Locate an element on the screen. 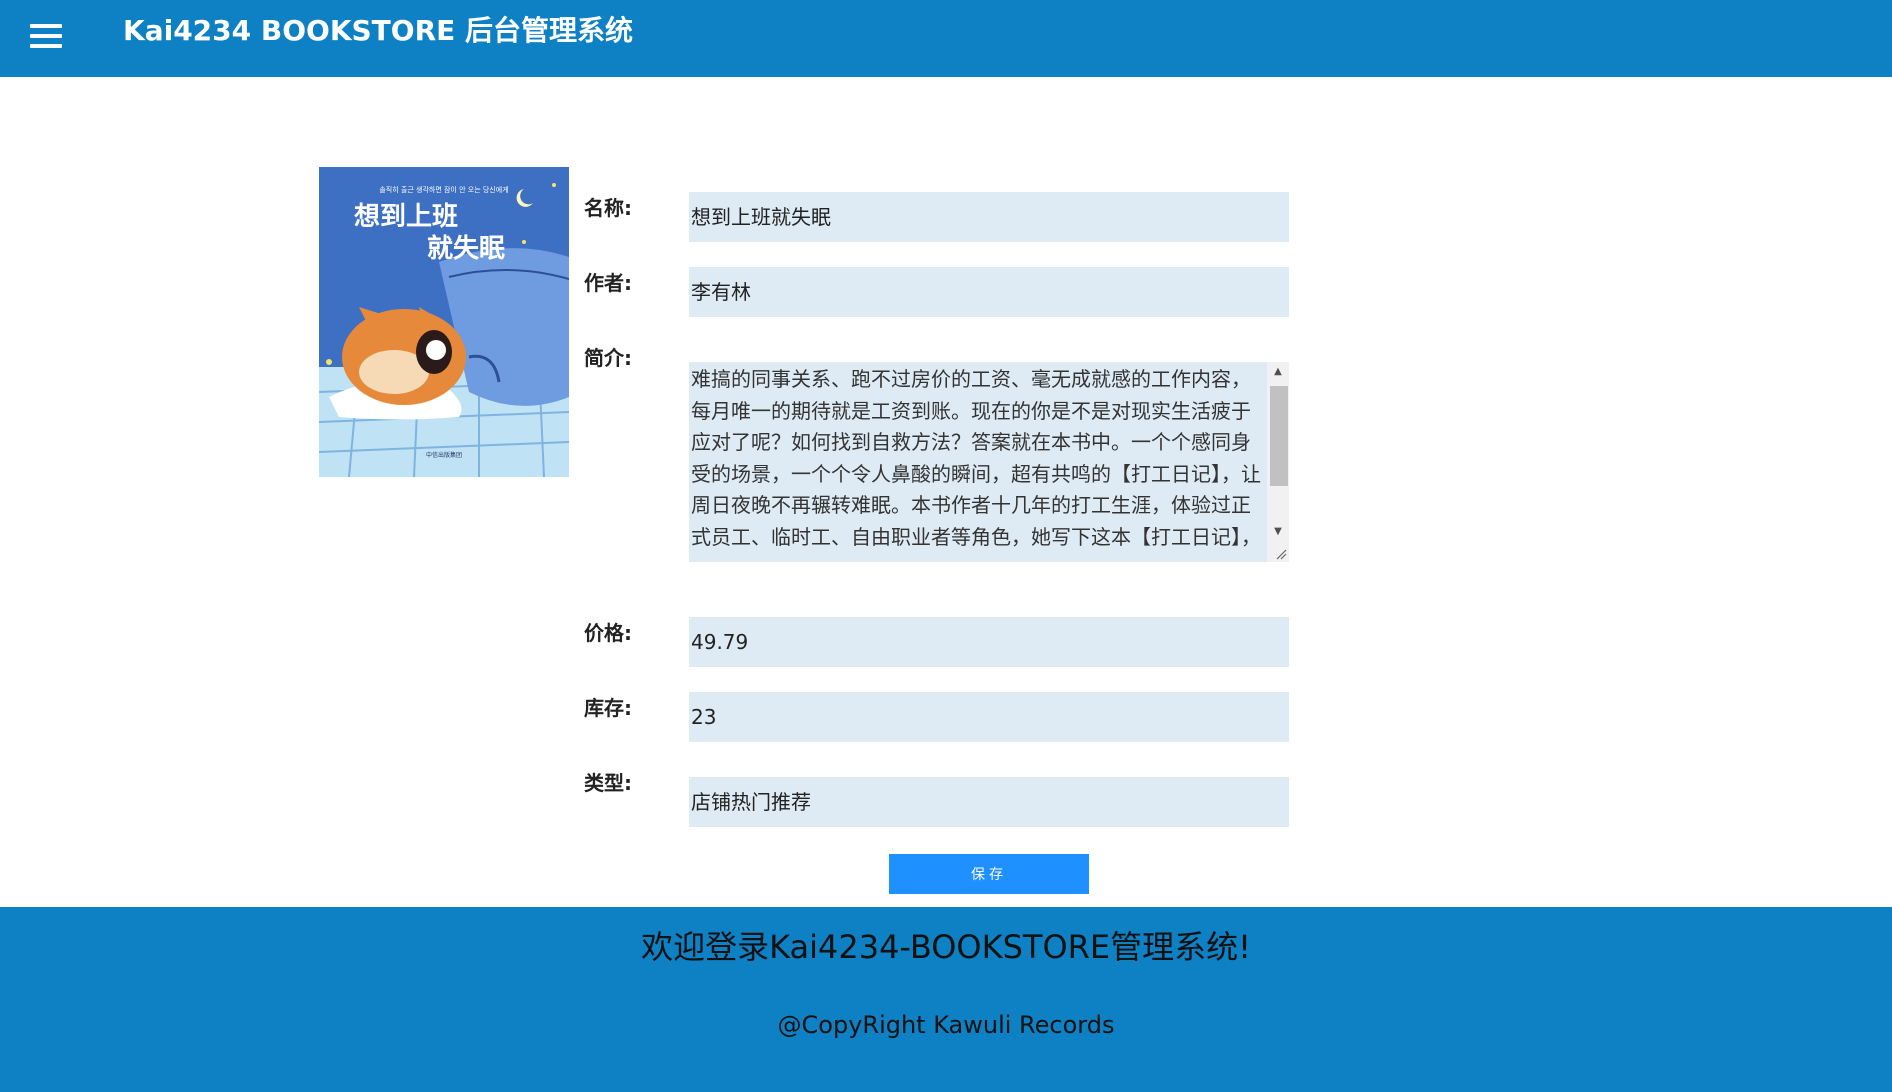  book-cover-image: 솔직히 출근 생각하면 잠이 안 오는 당신에게 想到上班 就失眠 中信出版集团 is located at coordinates (444, 322).